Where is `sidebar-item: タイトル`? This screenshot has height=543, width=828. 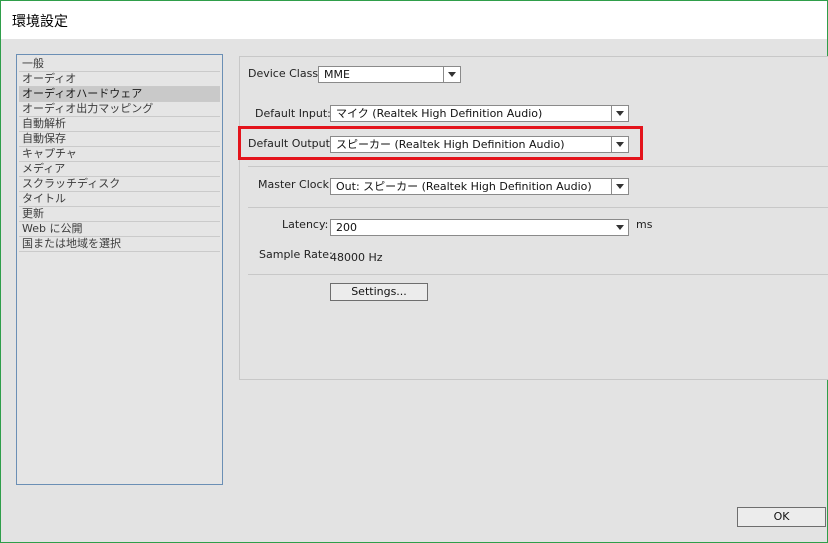
sidebar-item: タイトル is located at coordinates (119, 199).